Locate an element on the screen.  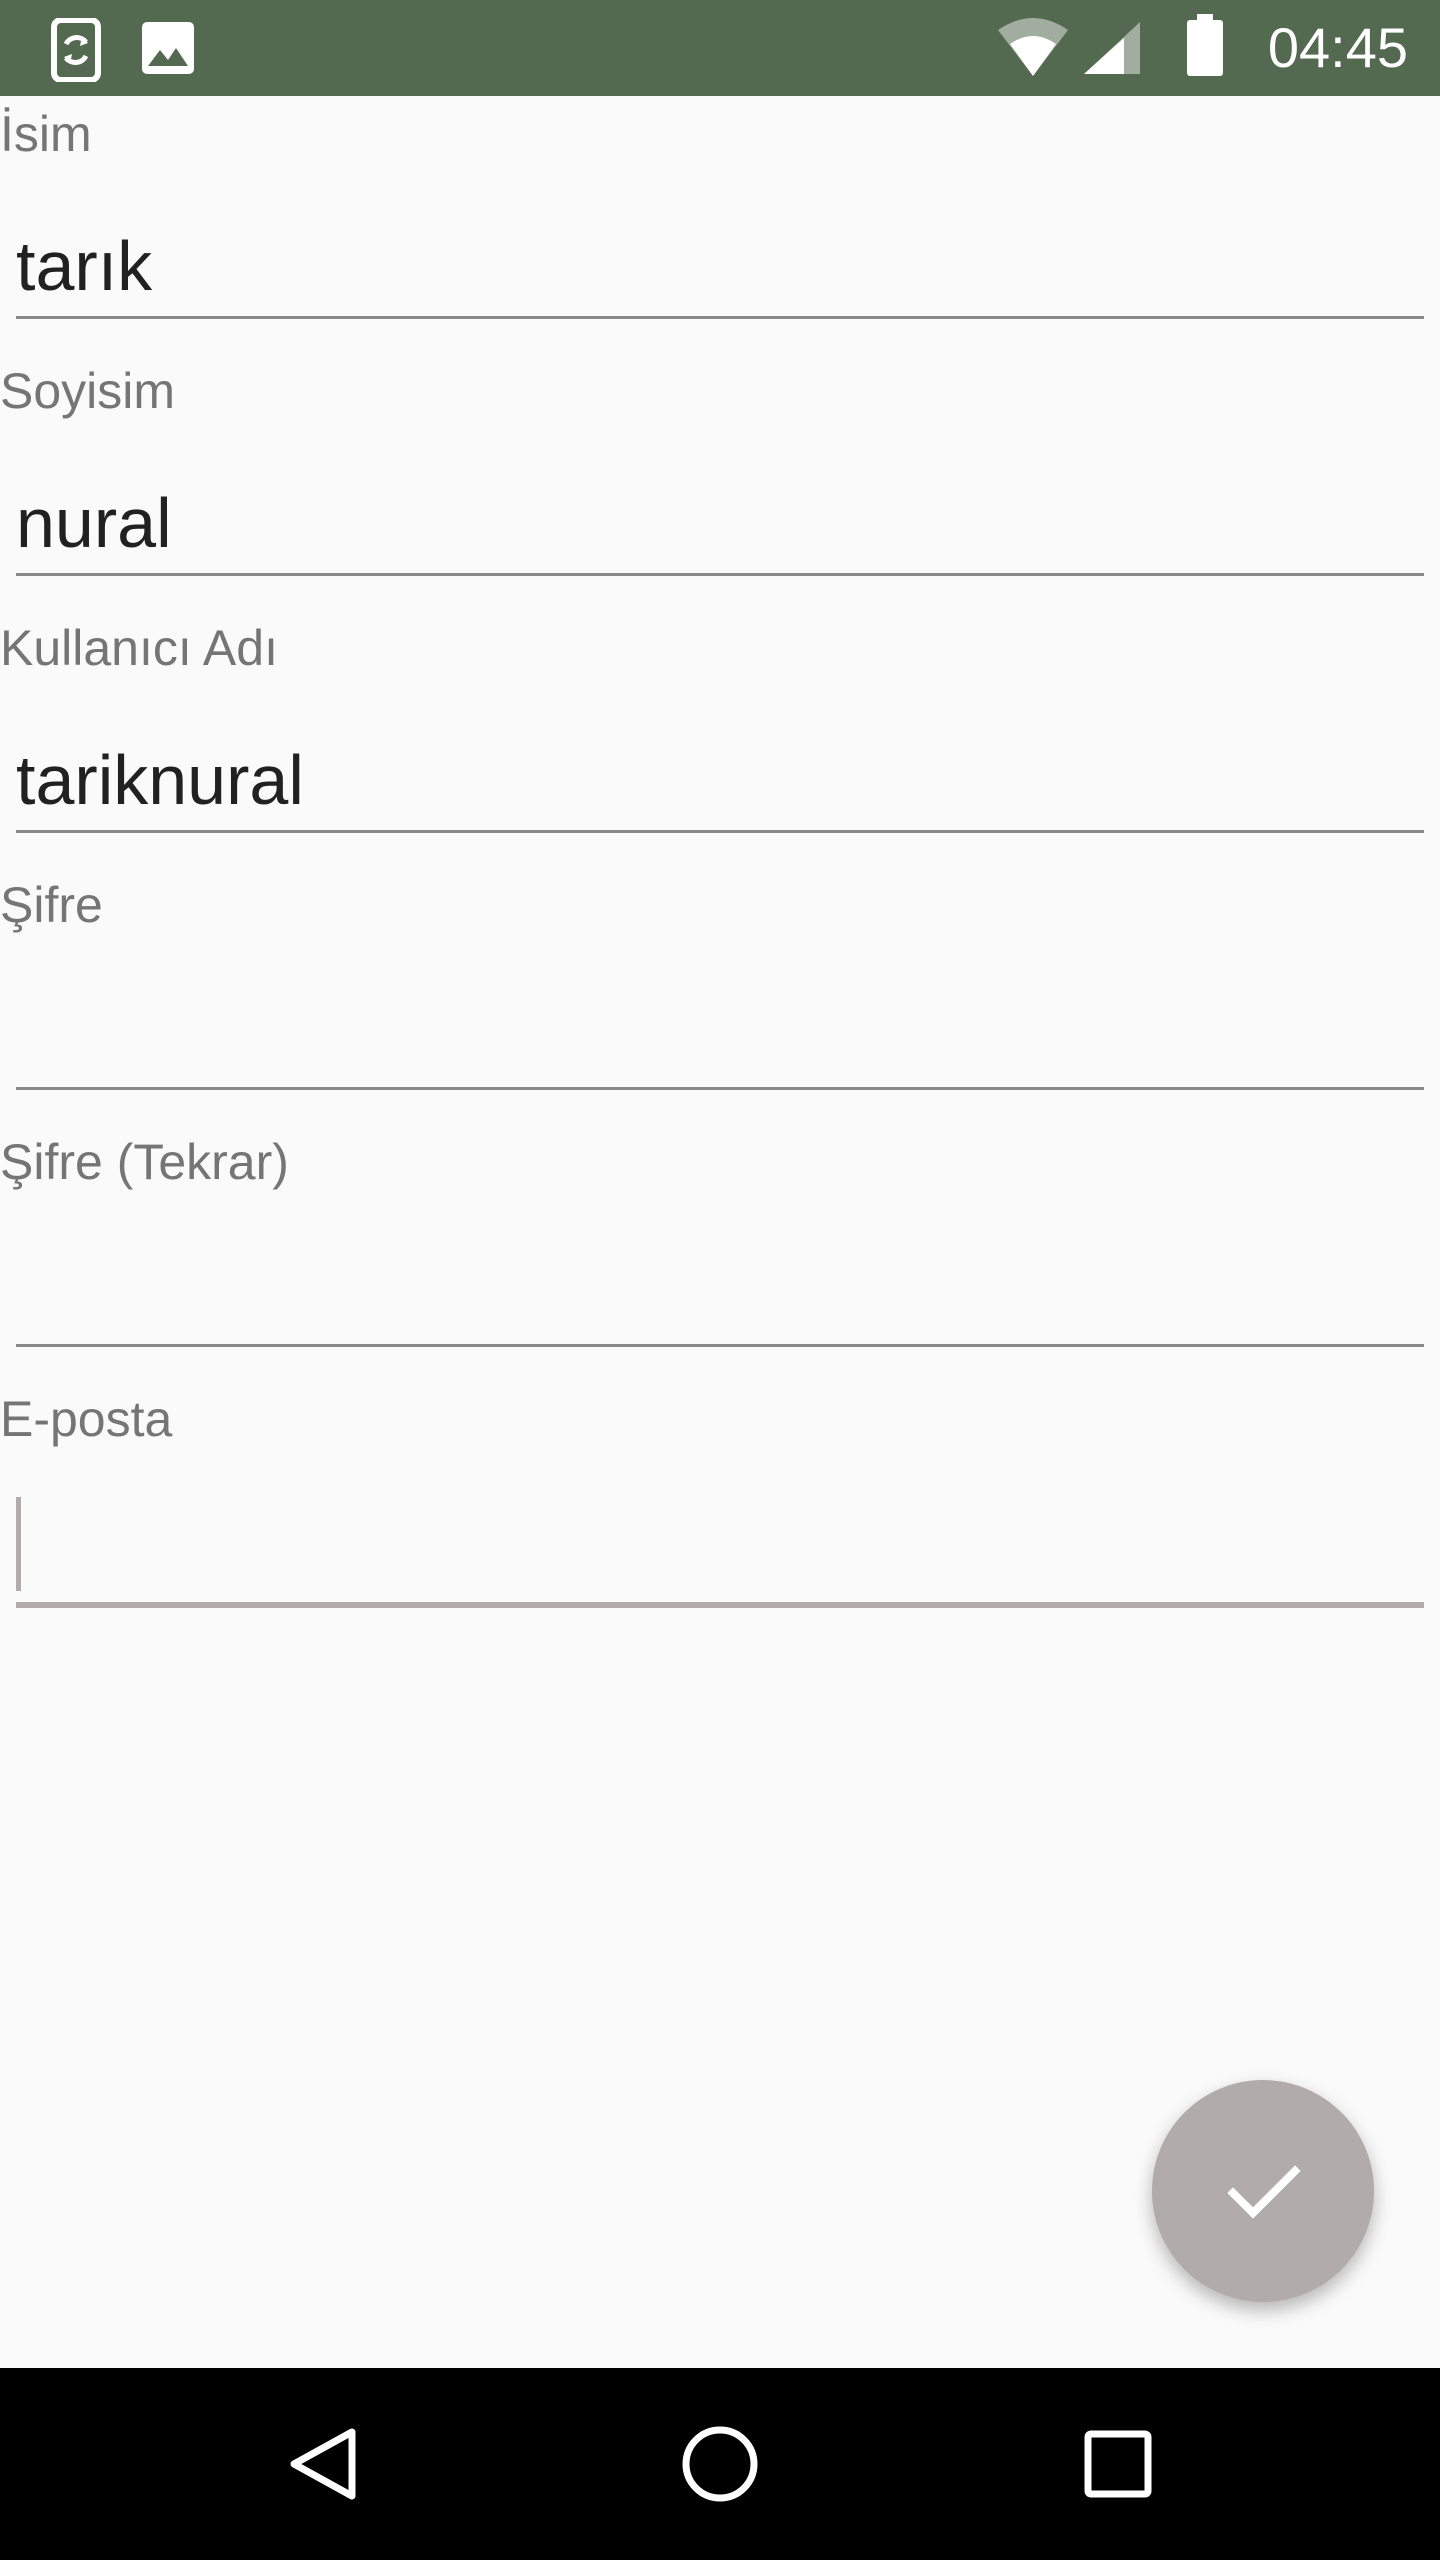
name-field: İsim tarık is located at coordinates (720, 224).